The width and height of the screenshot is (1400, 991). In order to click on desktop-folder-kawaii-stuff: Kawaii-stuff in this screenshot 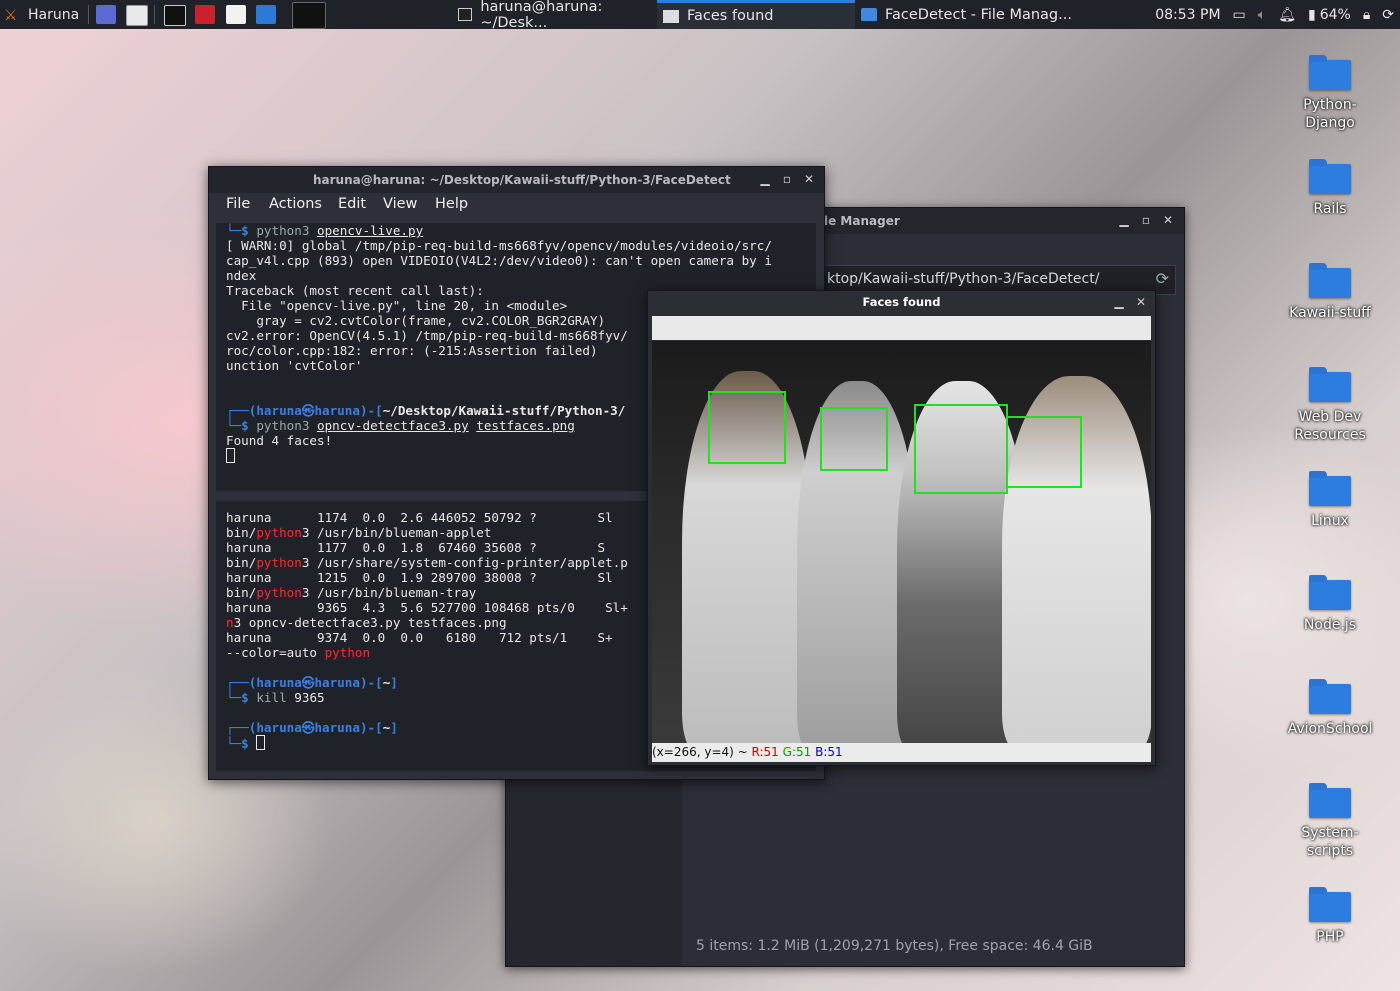, I will do `click(1330, 292)`.